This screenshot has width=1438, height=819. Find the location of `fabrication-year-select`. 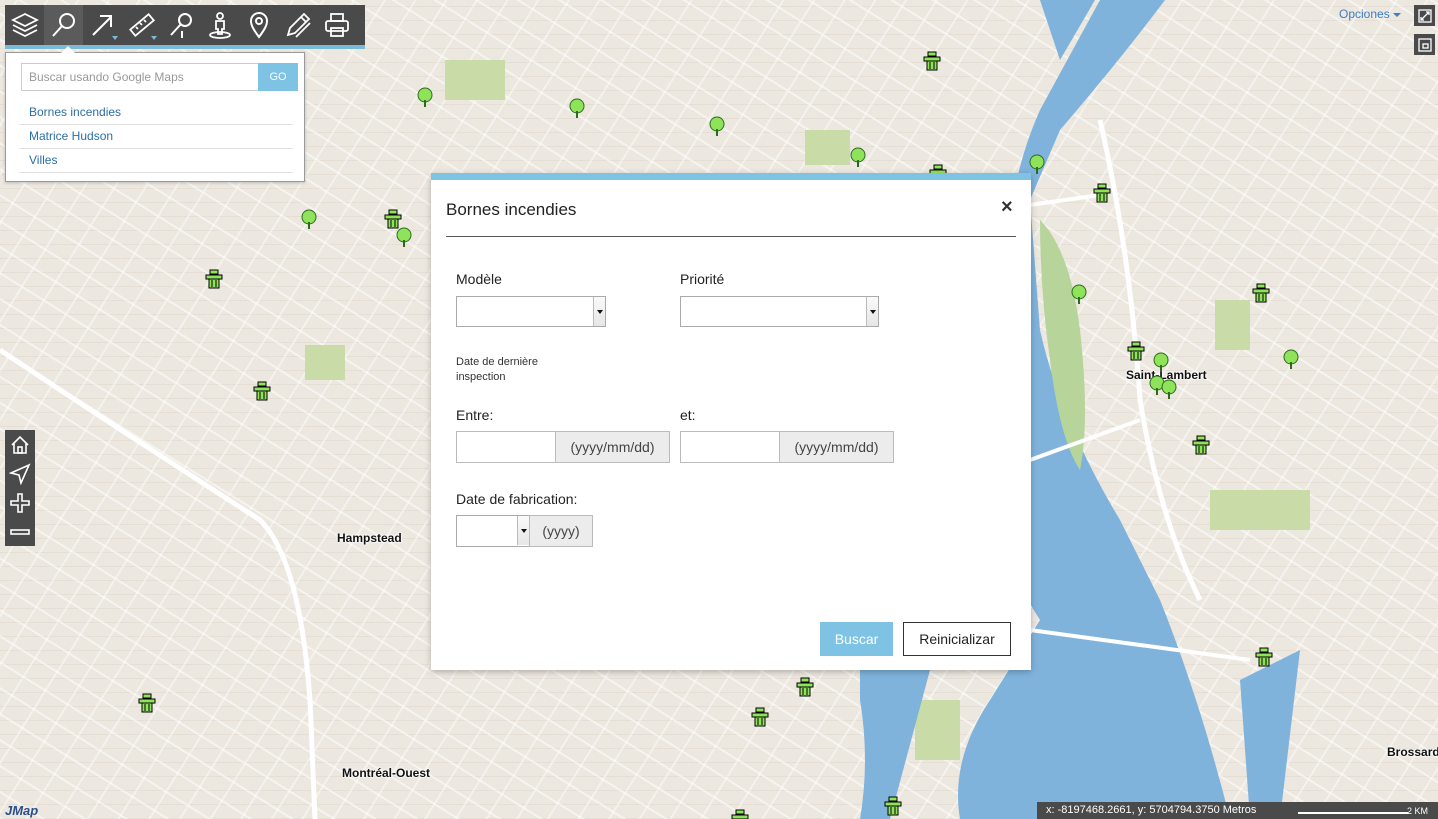

fabrication-year-select is located at coordinates (493, 531).